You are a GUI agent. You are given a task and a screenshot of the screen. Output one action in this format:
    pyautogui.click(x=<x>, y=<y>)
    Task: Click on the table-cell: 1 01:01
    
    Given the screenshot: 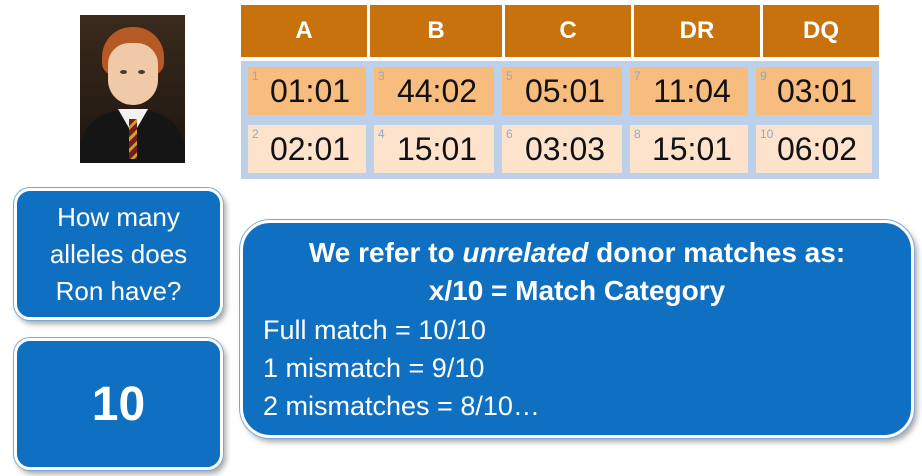 What is the action you would take?
    pyautogui.click(x=307, y=91)
    